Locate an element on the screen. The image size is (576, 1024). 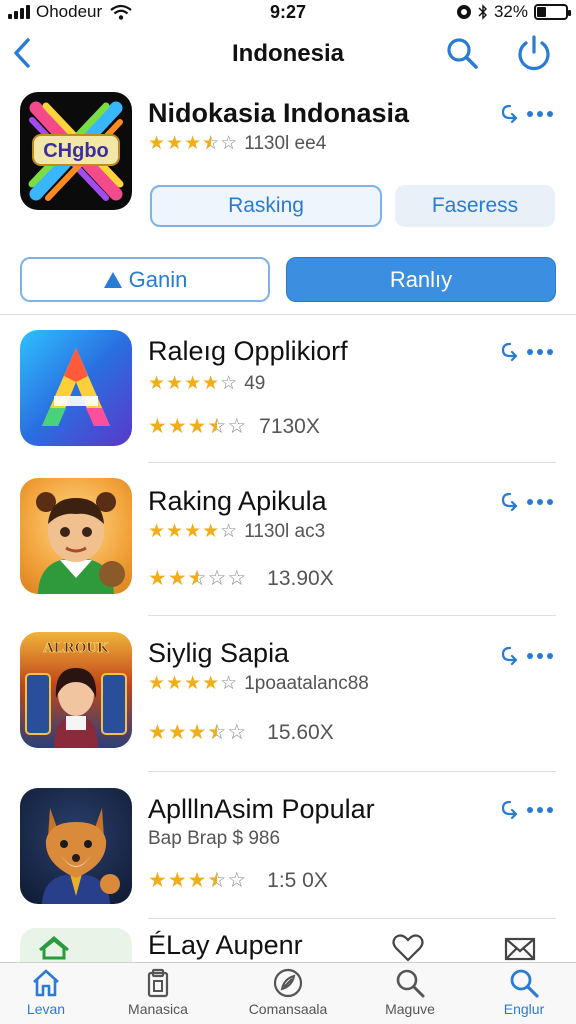
mail-icon is located at coordinates (520, 949).